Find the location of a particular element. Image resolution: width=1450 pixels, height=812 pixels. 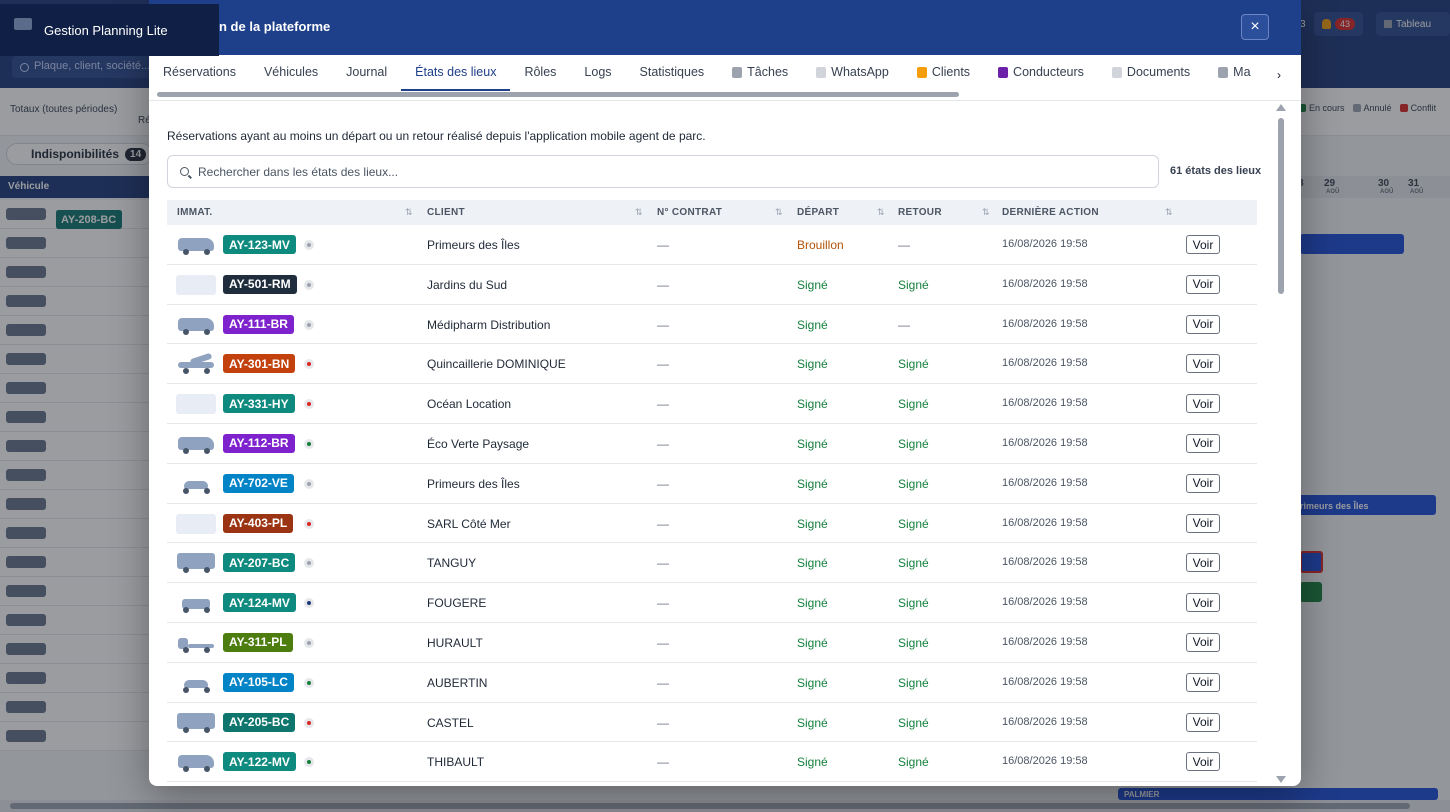

tab-label: Logs is located at coordinates (598, 72).